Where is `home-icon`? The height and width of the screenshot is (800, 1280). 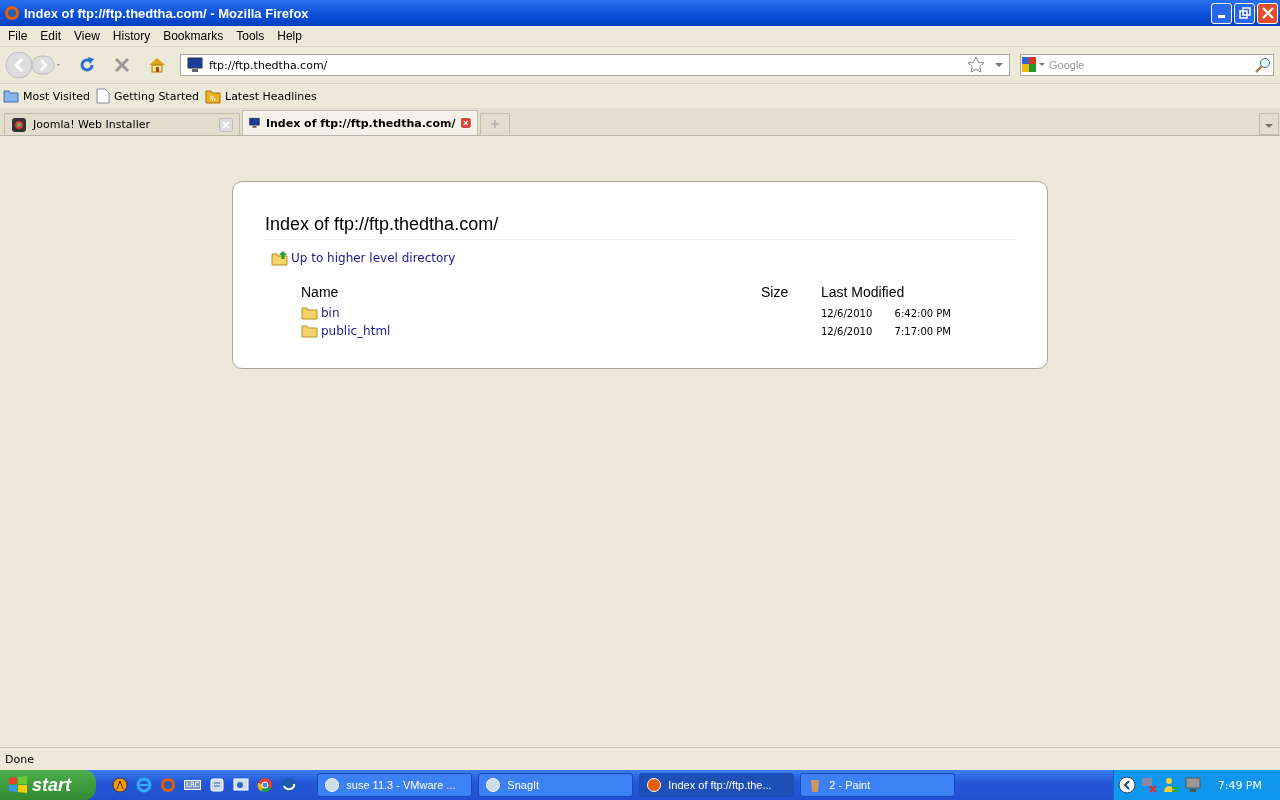
home-icon is located at coordinates (157, 65).